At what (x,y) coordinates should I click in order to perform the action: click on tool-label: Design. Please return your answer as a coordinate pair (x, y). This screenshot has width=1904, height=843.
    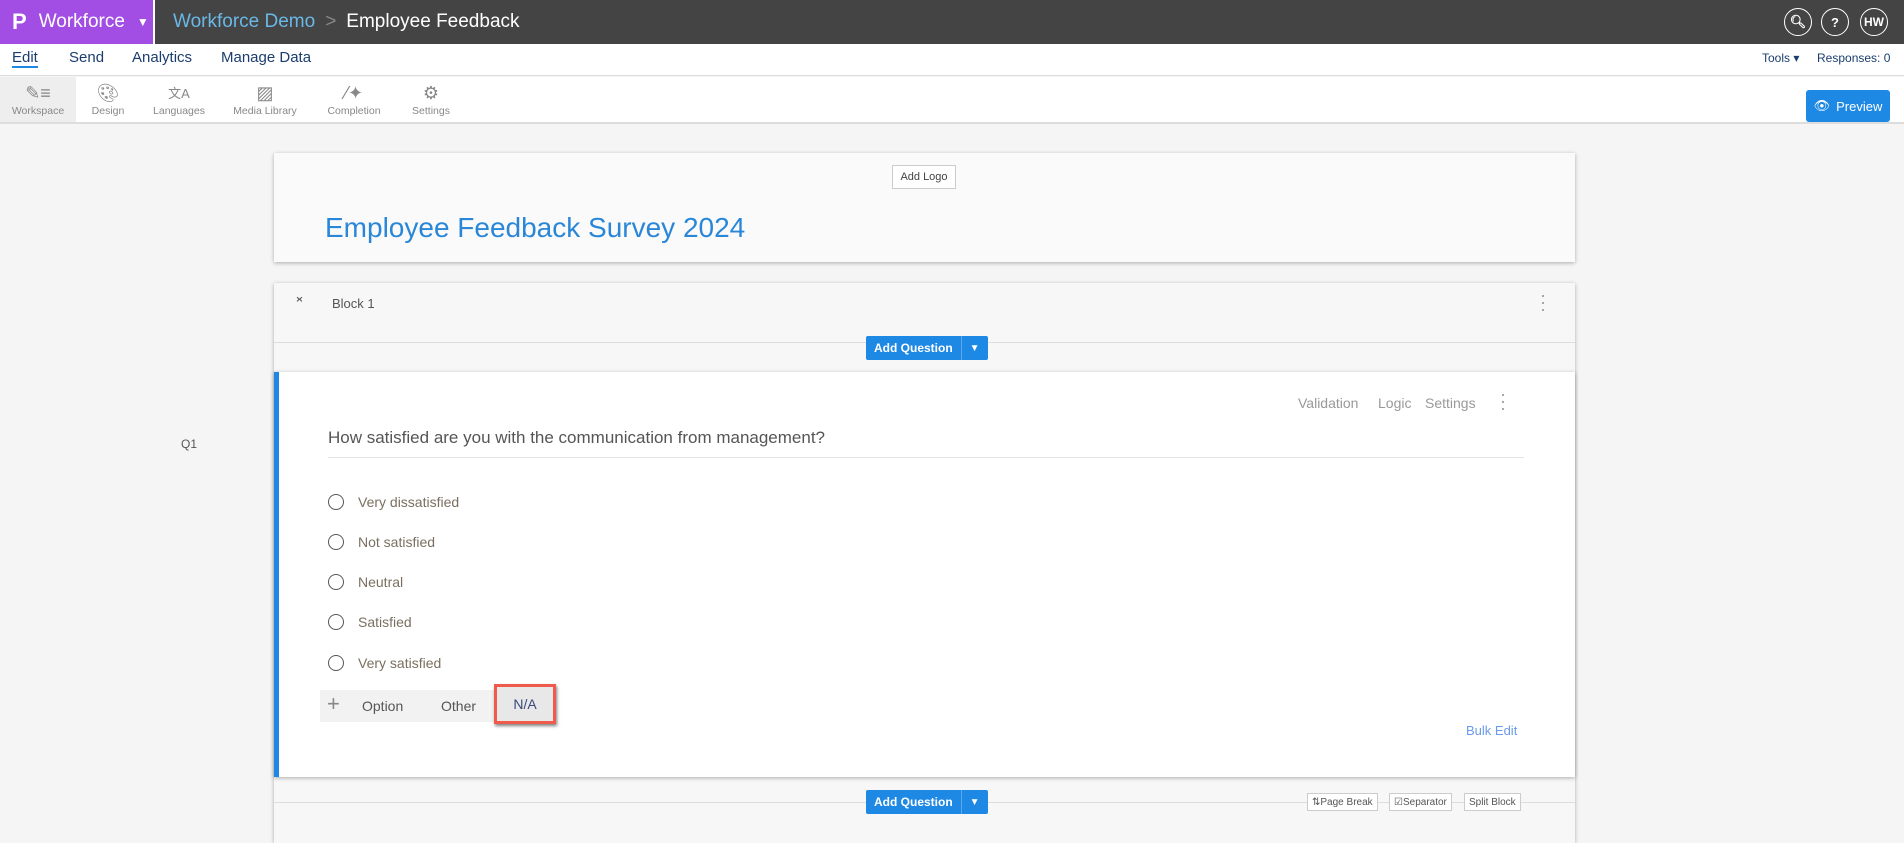
    Looking at the image, I should click on (108, 110).